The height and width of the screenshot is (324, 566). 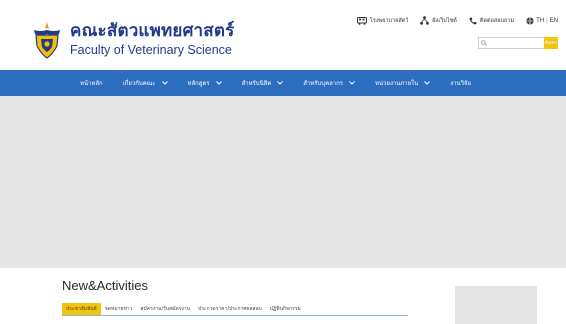 I want to click on nav-item-label: หน้าหลัก, so click(x=91, y=83).